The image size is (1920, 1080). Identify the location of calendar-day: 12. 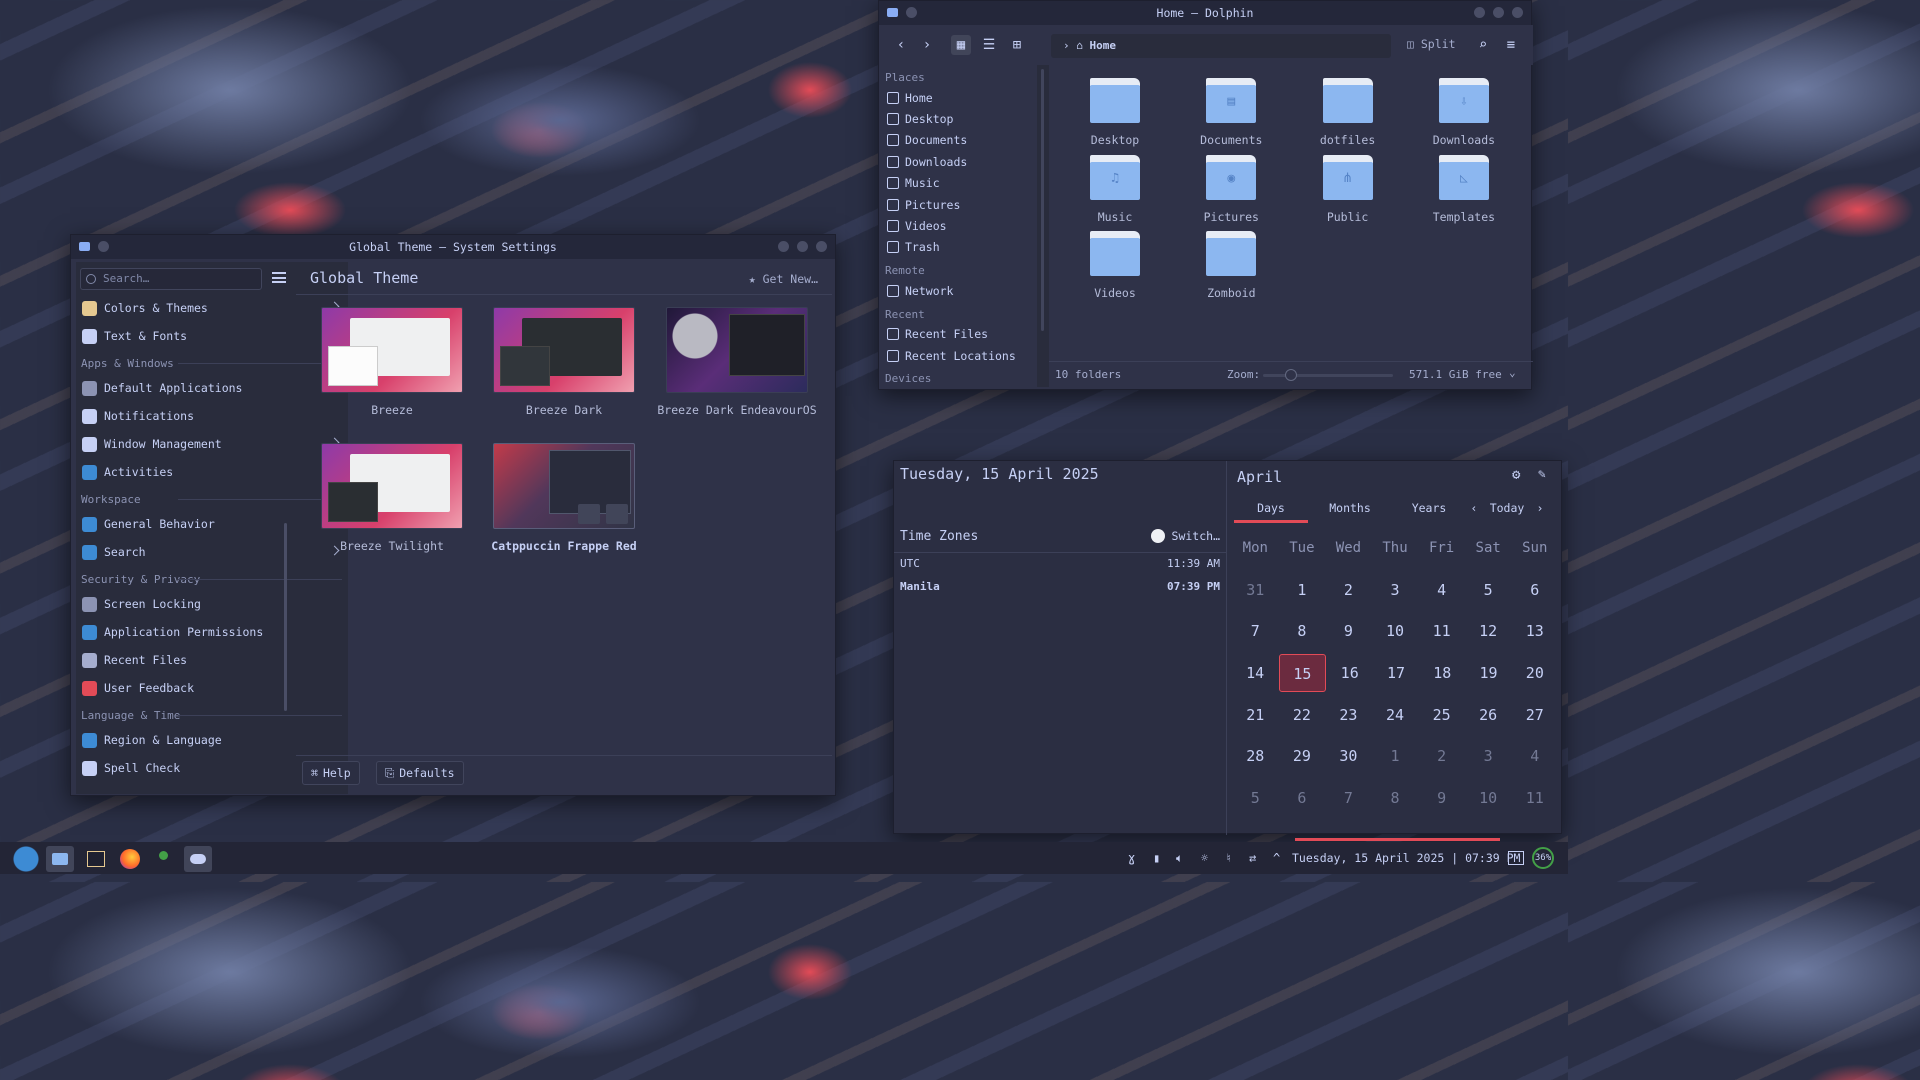
(1488, 631).